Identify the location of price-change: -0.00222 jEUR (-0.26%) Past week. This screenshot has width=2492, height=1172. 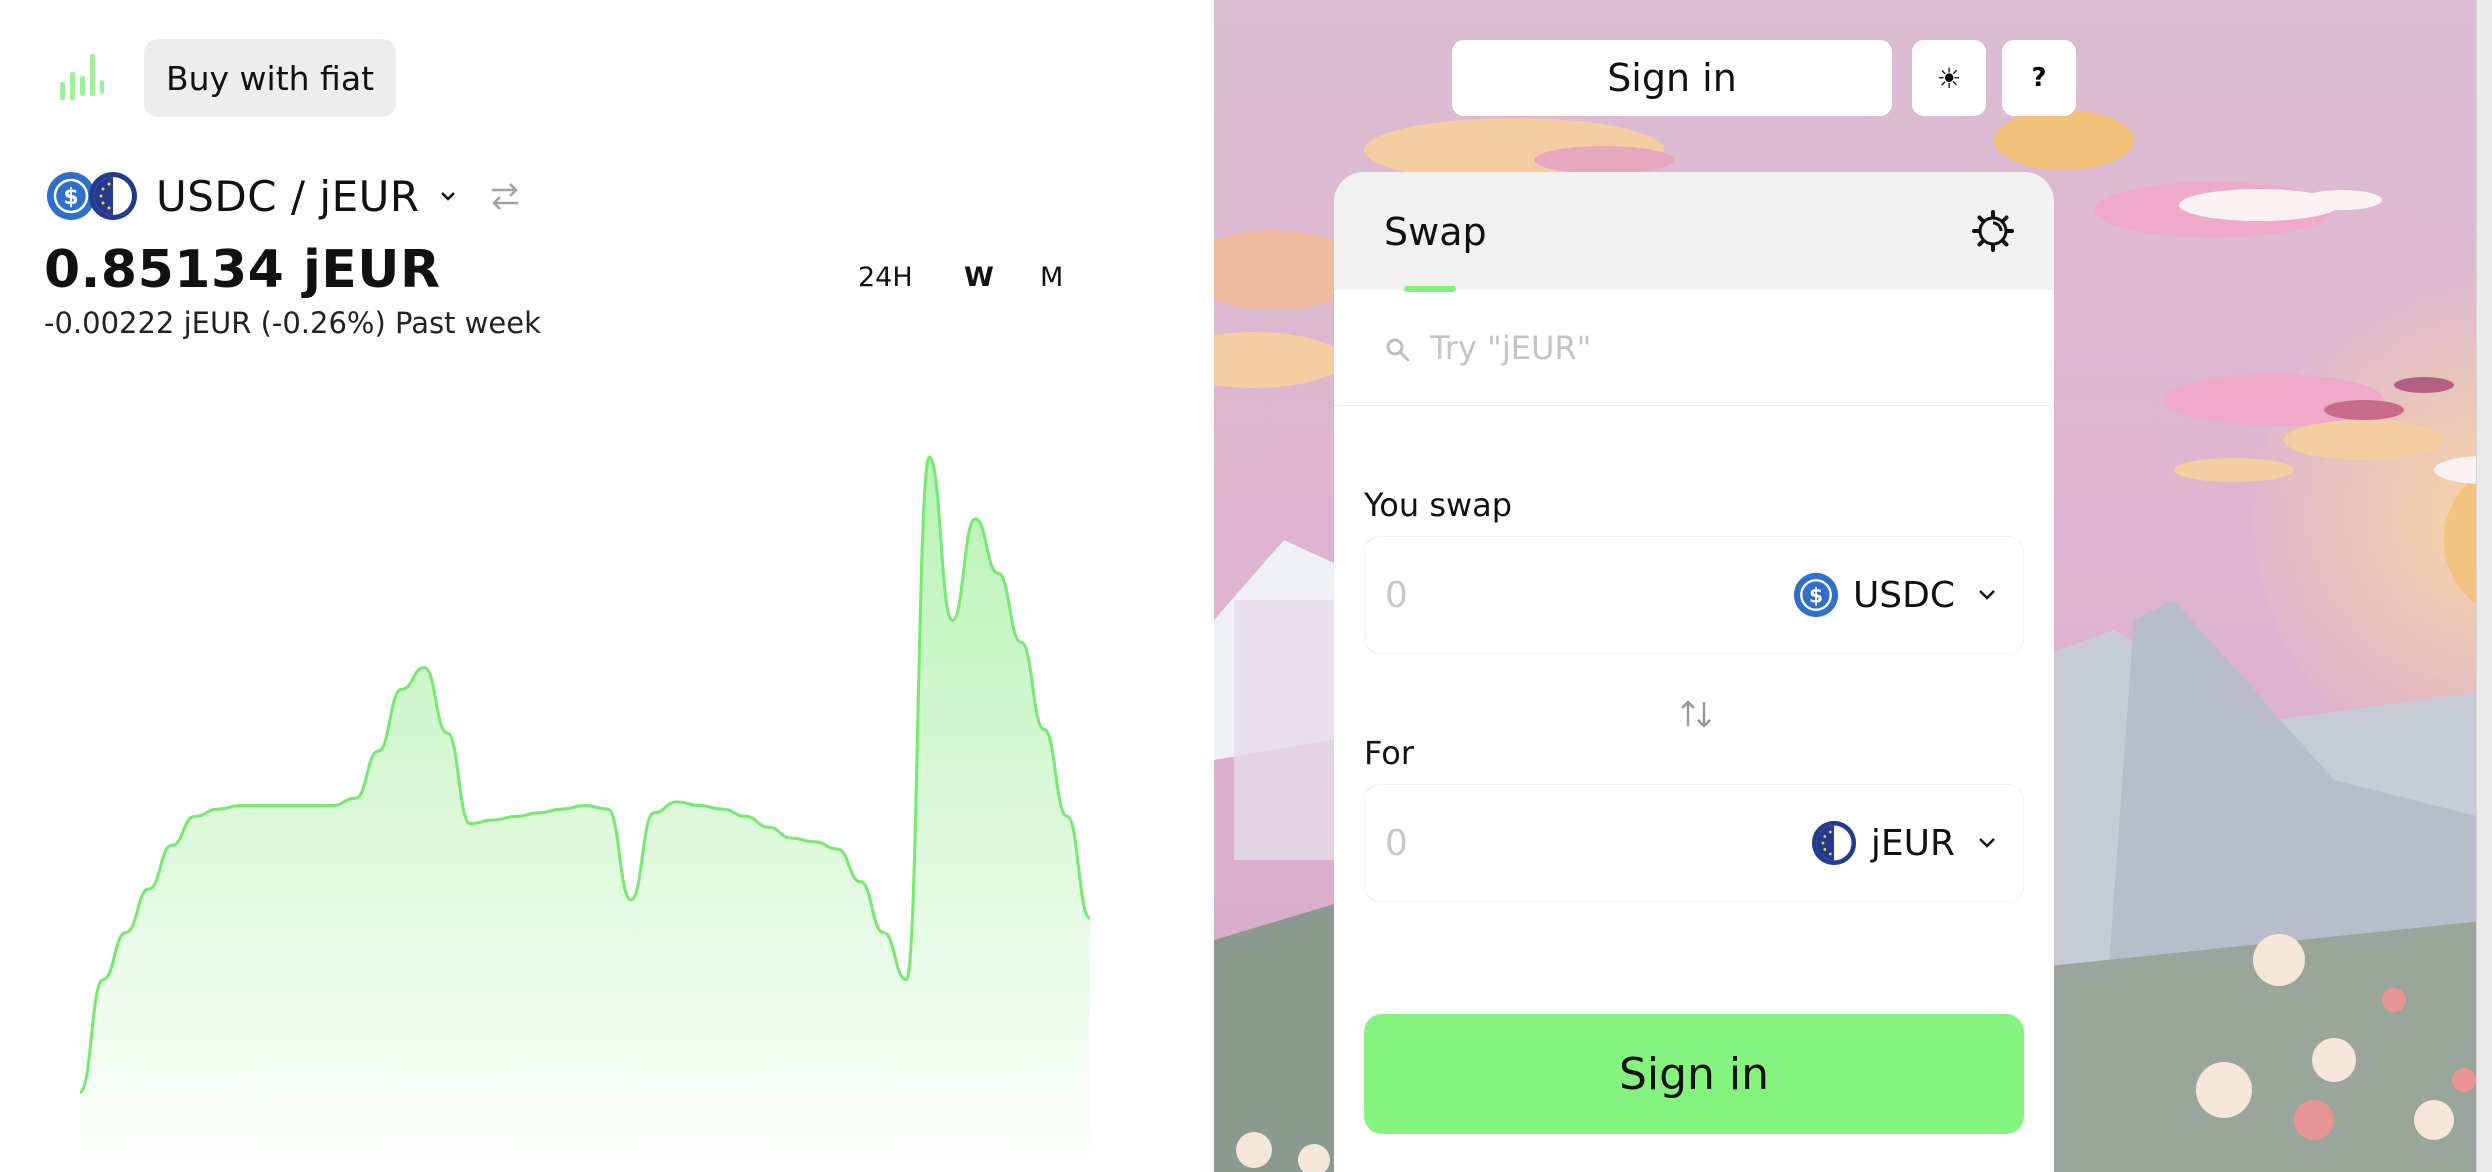
(292, 323).